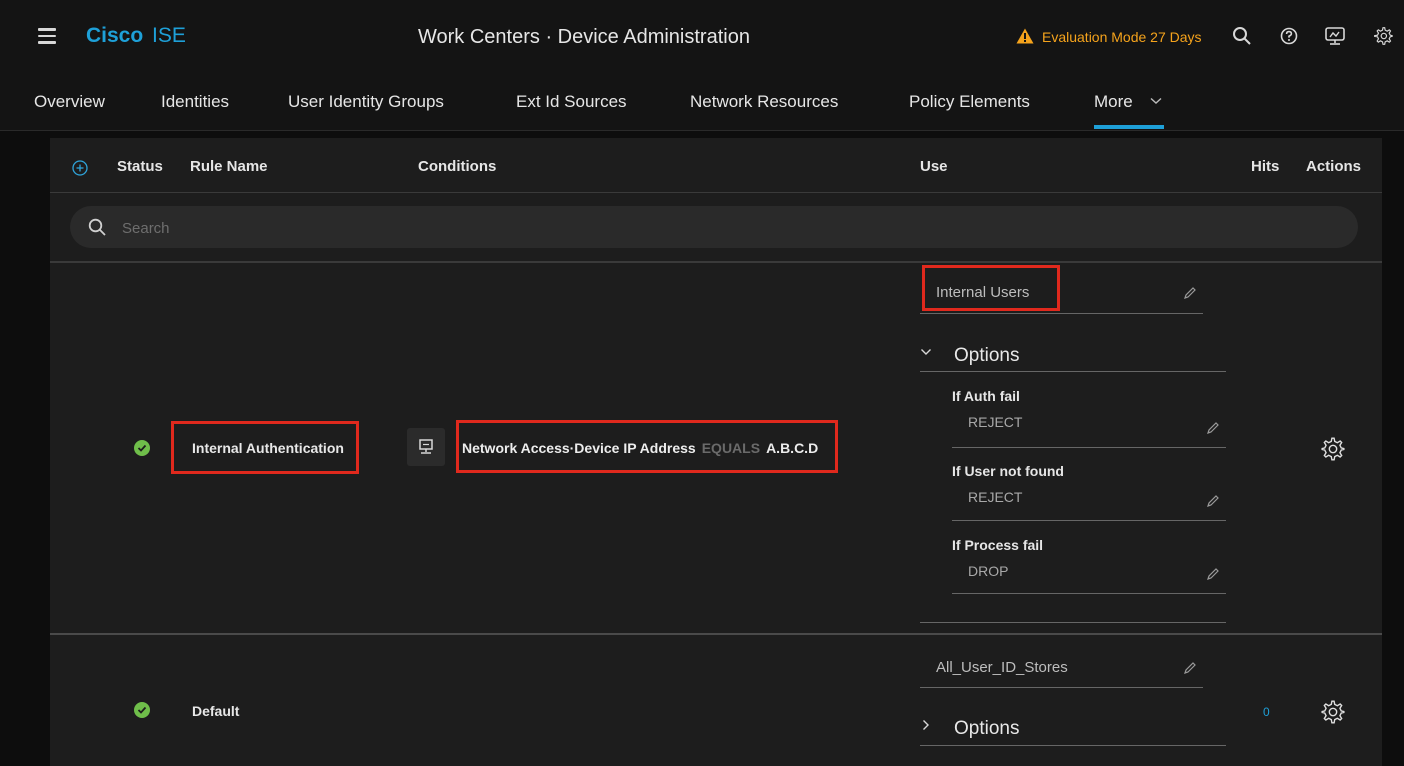  I want to click on page-title: Work Centers · Device Administration, so click(584, 37).